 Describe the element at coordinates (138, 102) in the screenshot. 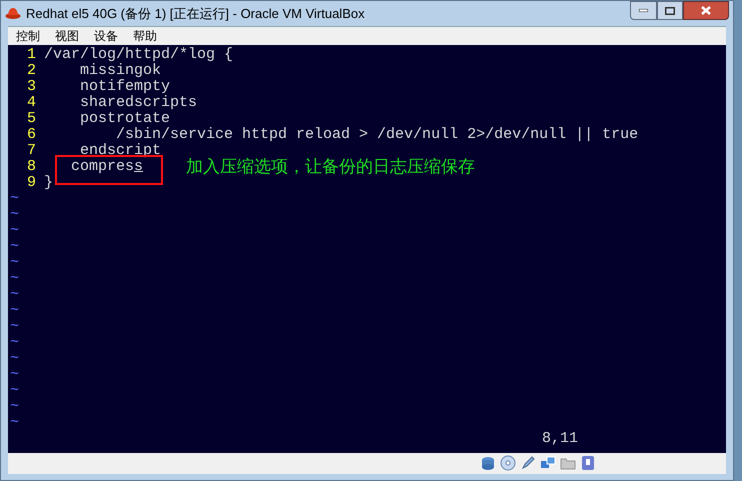

I see `code-line: sharedscripts` at that location.